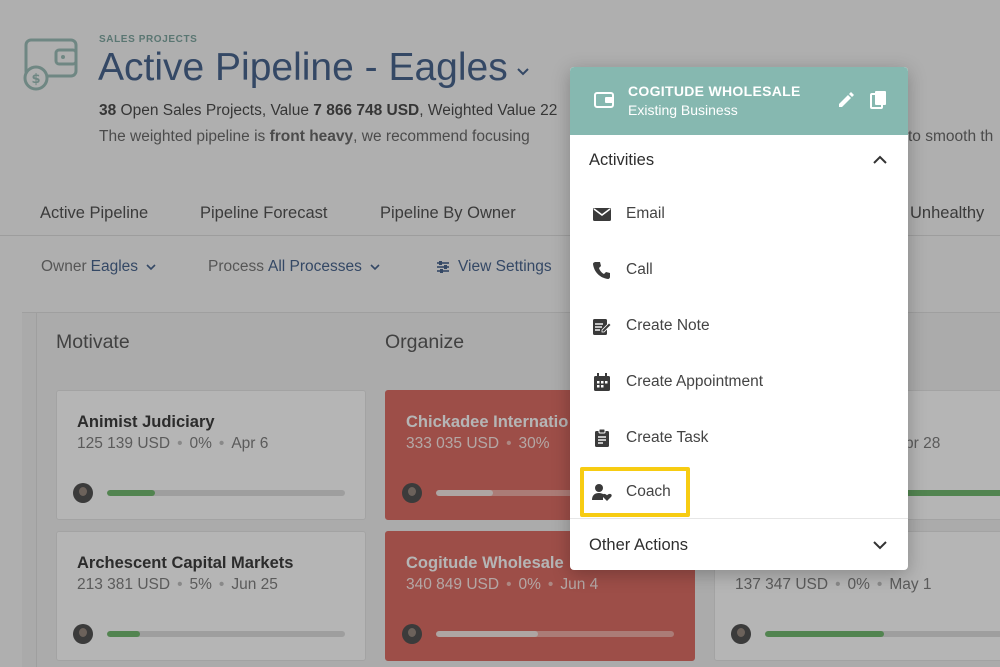  What do you see at coordinates (739, 214) in the screenshot?
I see `menu-item-email: Email` at bounding box center [739, 214].